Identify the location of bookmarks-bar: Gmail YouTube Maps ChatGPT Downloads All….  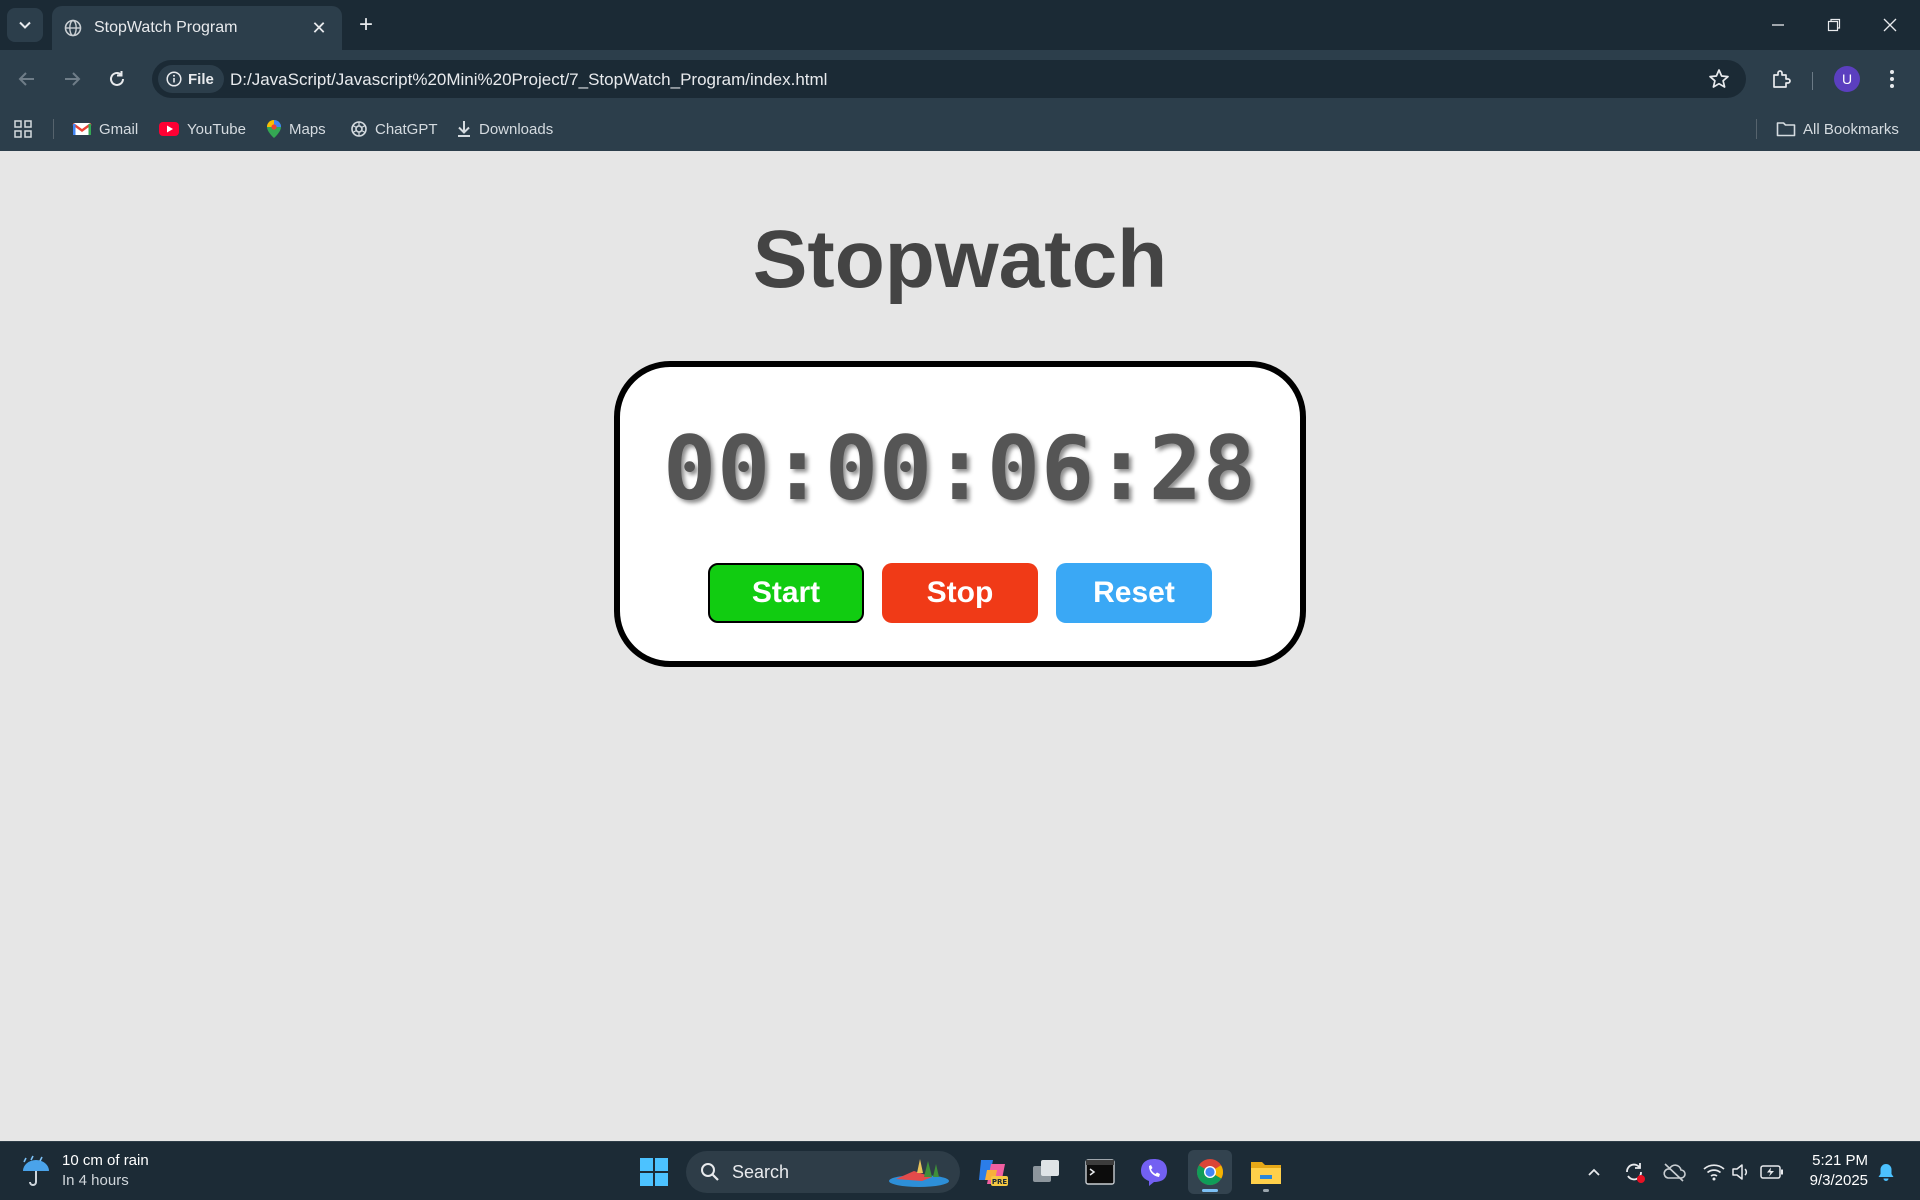
(960, 129).